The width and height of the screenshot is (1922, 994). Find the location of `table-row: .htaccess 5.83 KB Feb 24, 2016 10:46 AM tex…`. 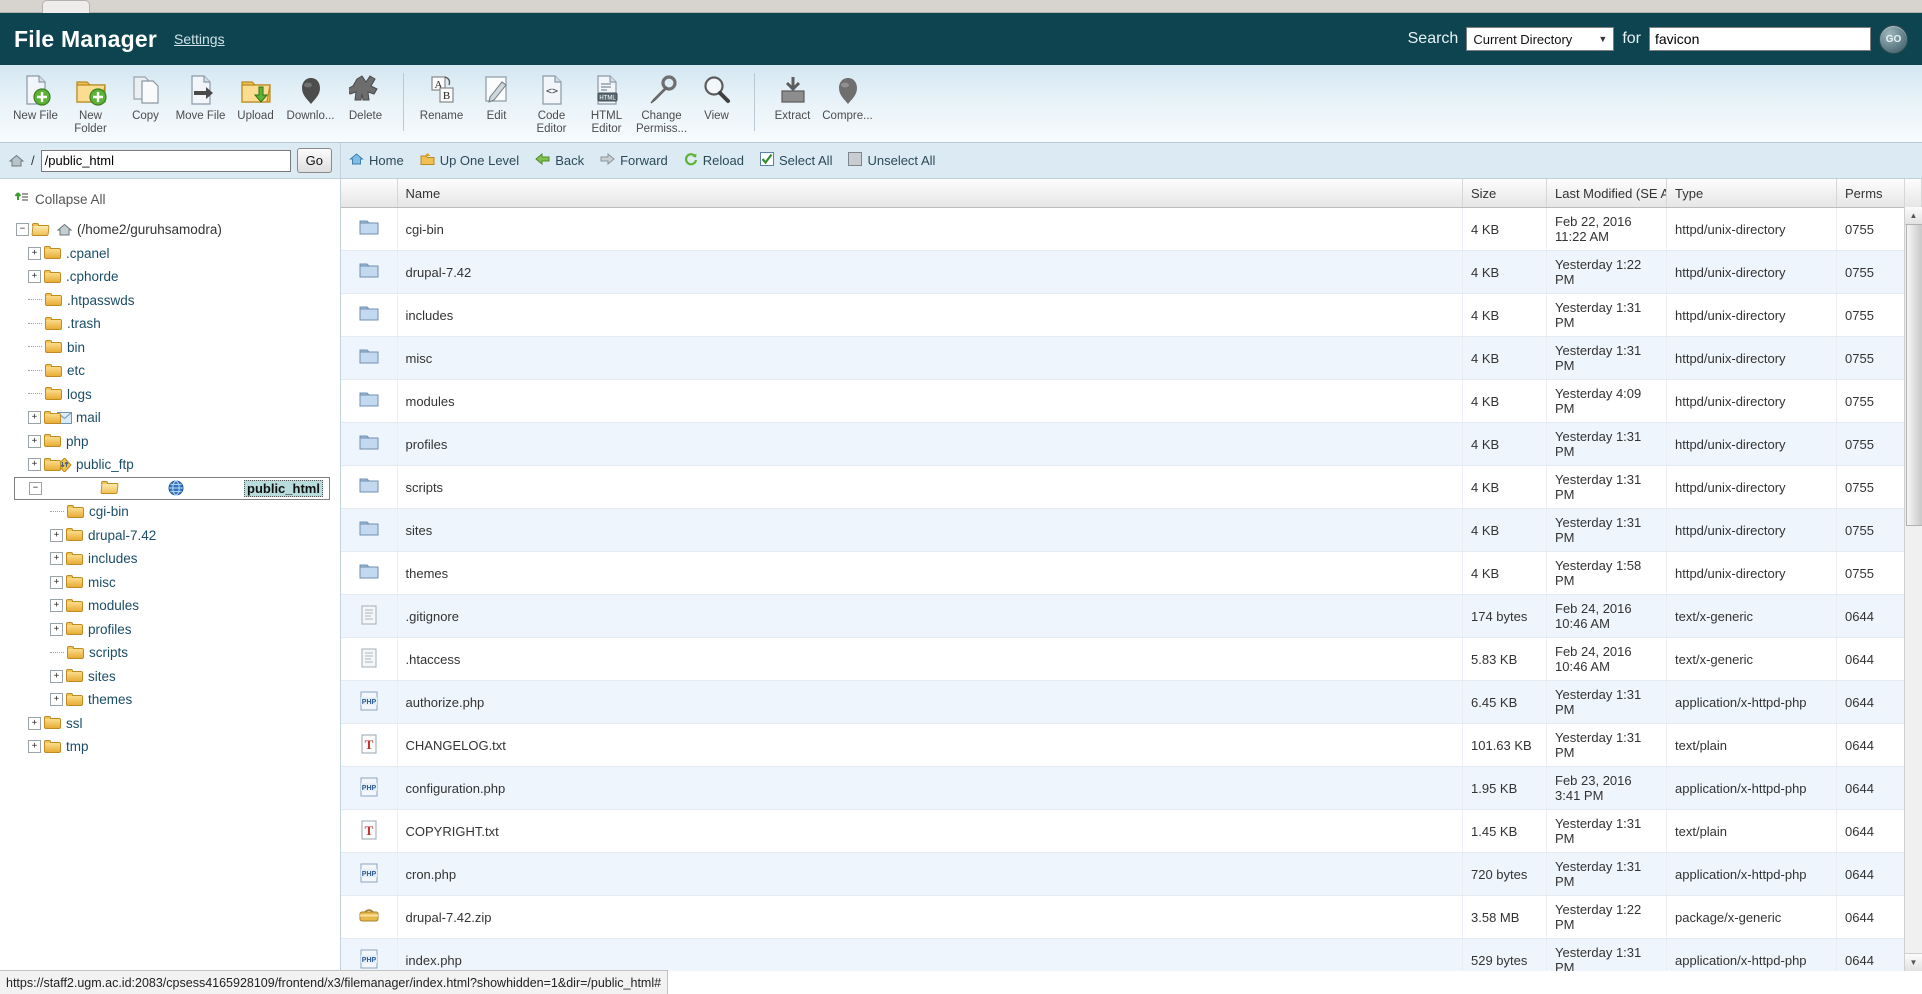

table-row: .htaccess 5.83 KB Feb 24, 2016 10:46 AM tex… is located at coordinates (1131, 659).